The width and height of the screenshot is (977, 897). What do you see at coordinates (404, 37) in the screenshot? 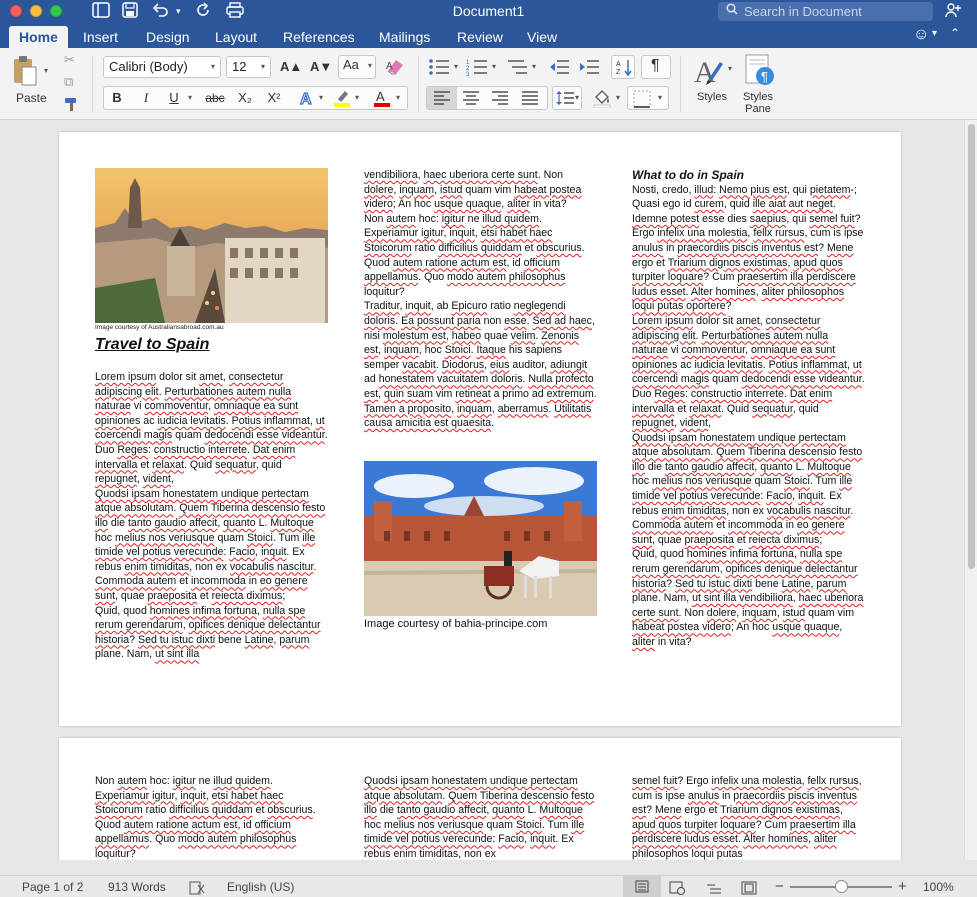
I see `tab-mailings: Mailings` at bounding box center [404, 37].